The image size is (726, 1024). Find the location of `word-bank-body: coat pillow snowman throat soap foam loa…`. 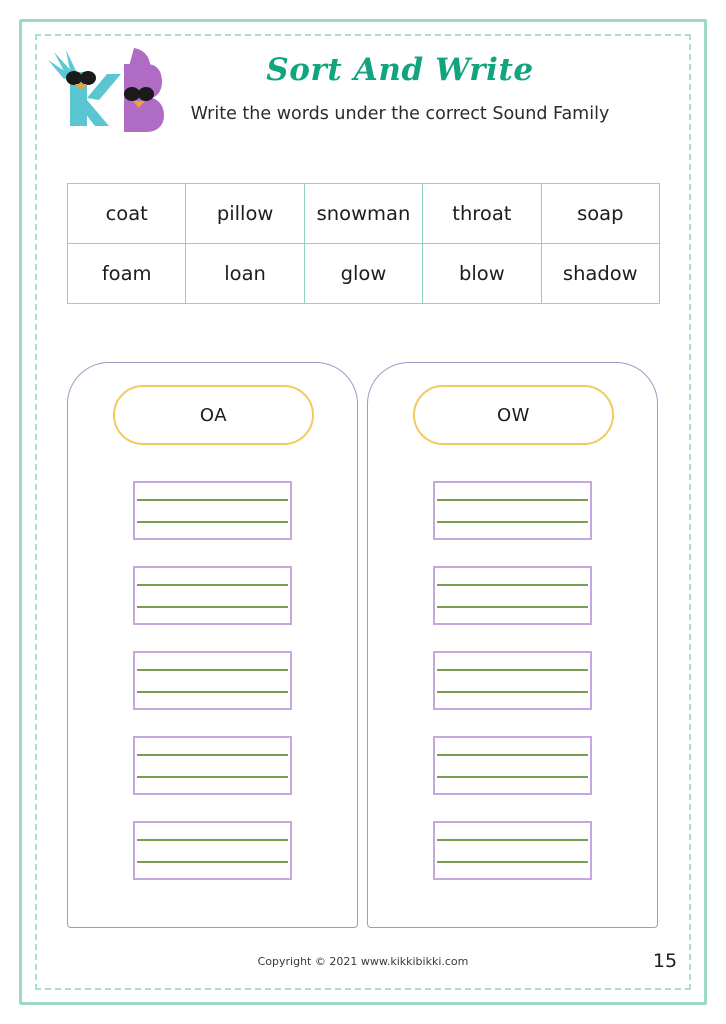

word-bank-body: coat pillow snowman throat soap foam loa… is located at coordinates (363, 243).